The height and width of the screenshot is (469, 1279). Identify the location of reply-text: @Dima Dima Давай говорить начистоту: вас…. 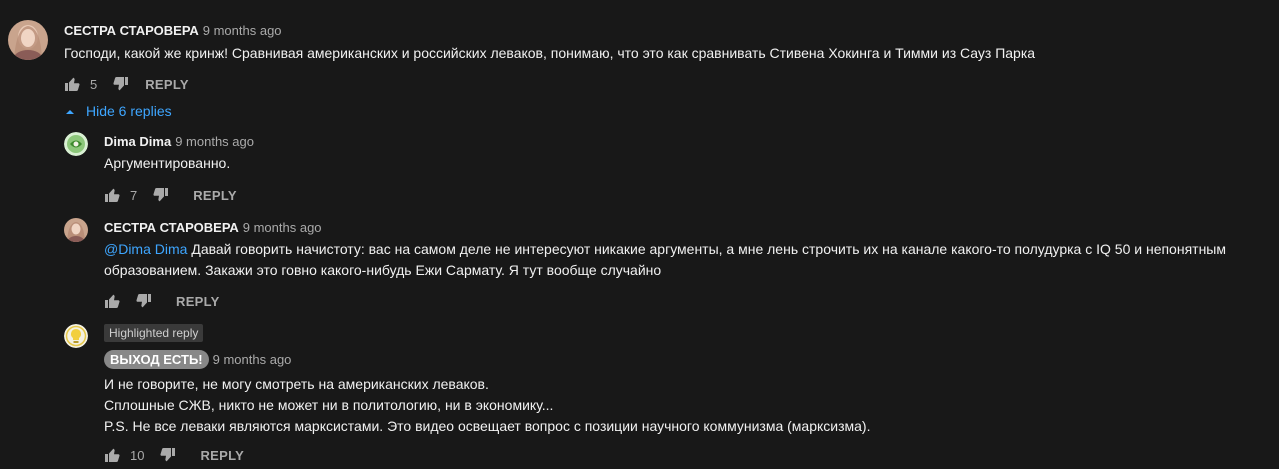
(684, 260).